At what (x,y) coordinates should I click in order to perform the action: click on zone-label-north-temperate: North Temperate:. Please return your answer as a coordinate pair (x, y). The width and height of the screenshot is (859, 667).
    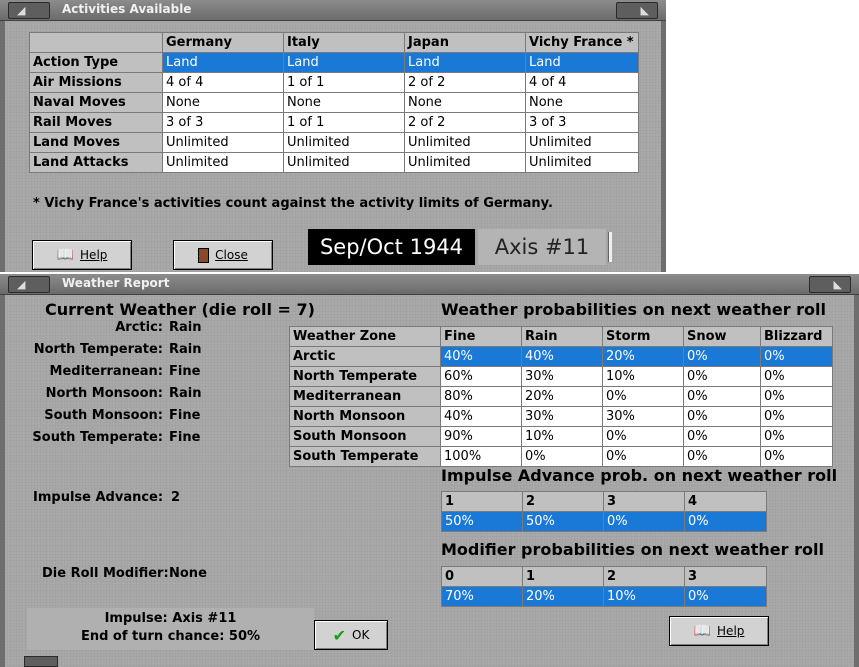
    Looking at the image, I should click on (98, 349).